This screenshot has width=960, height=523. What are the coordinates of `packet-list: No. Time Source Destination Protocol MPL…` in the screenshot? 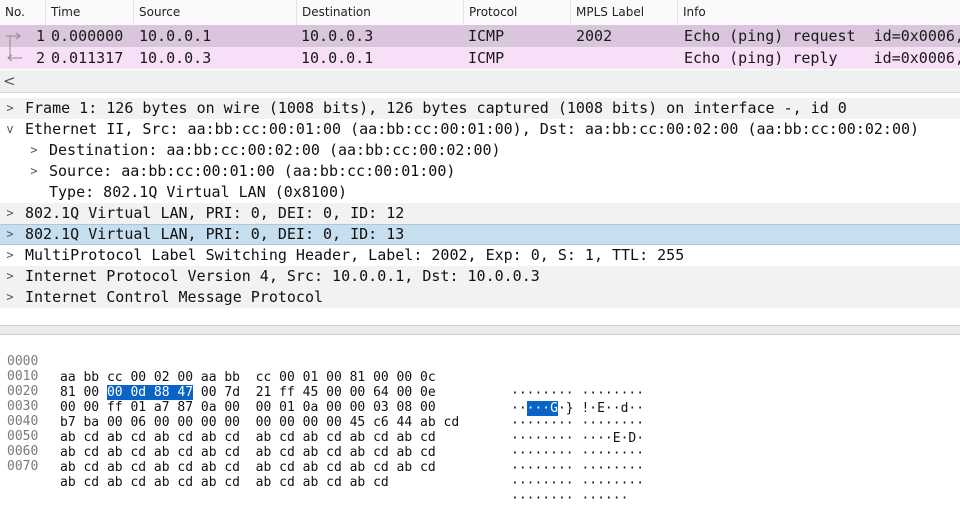 It's located at (480, 35).